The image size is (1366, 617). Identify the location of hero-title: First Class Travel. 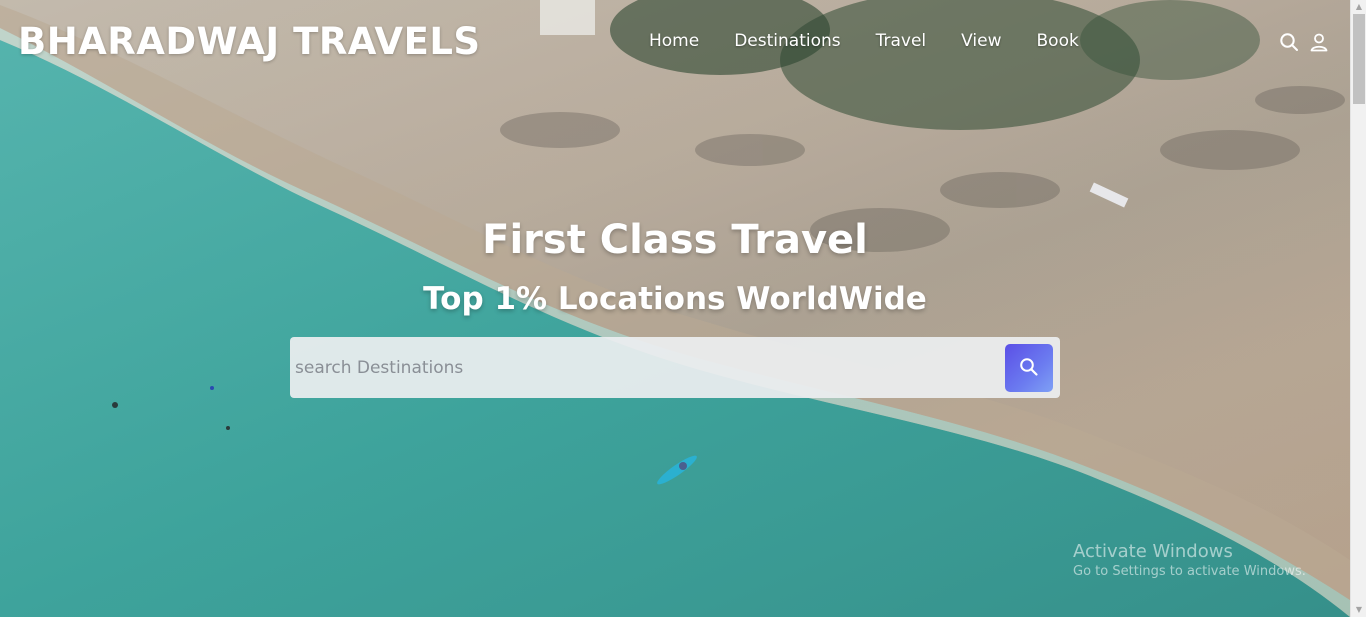
(675, 240).